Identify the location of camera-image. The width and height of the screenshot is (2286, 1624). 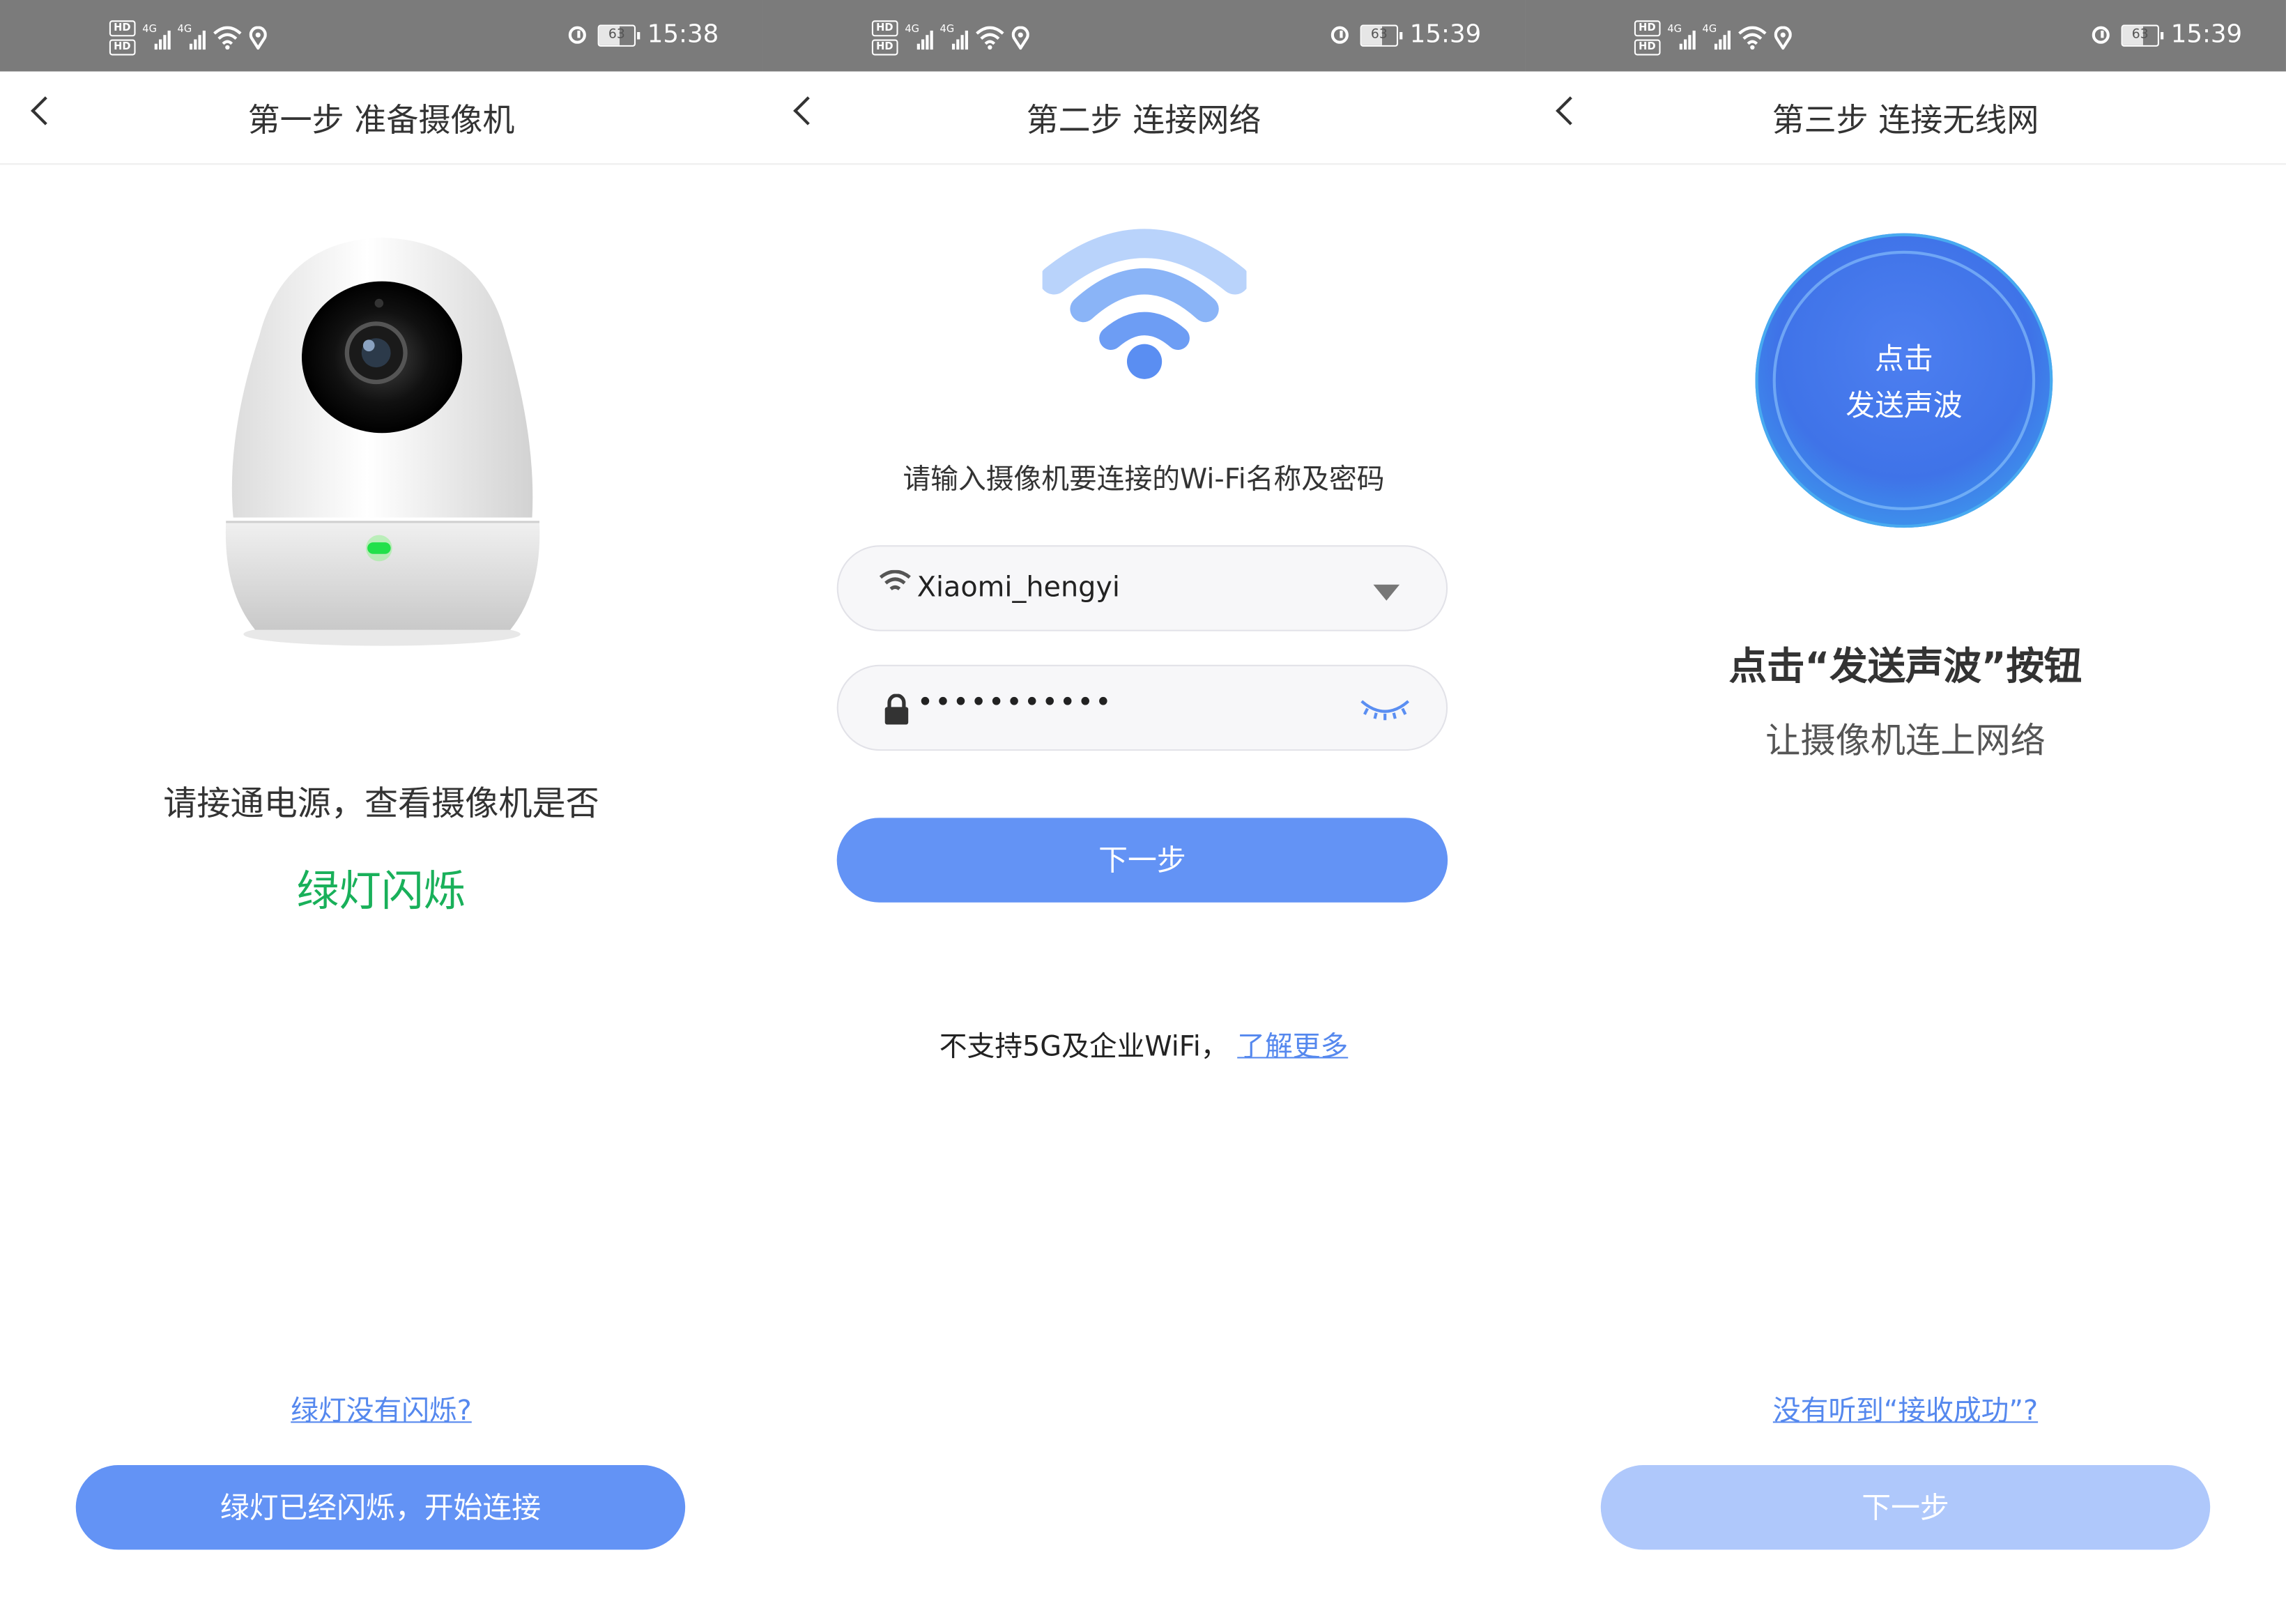
(382, 441).